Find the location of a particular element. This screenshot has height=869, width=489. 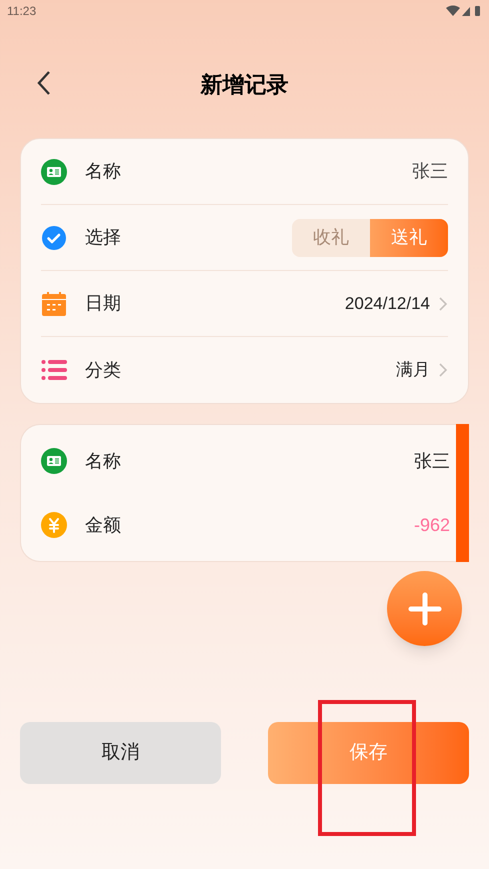

calendar-icon is located at coordinates (54, 303).